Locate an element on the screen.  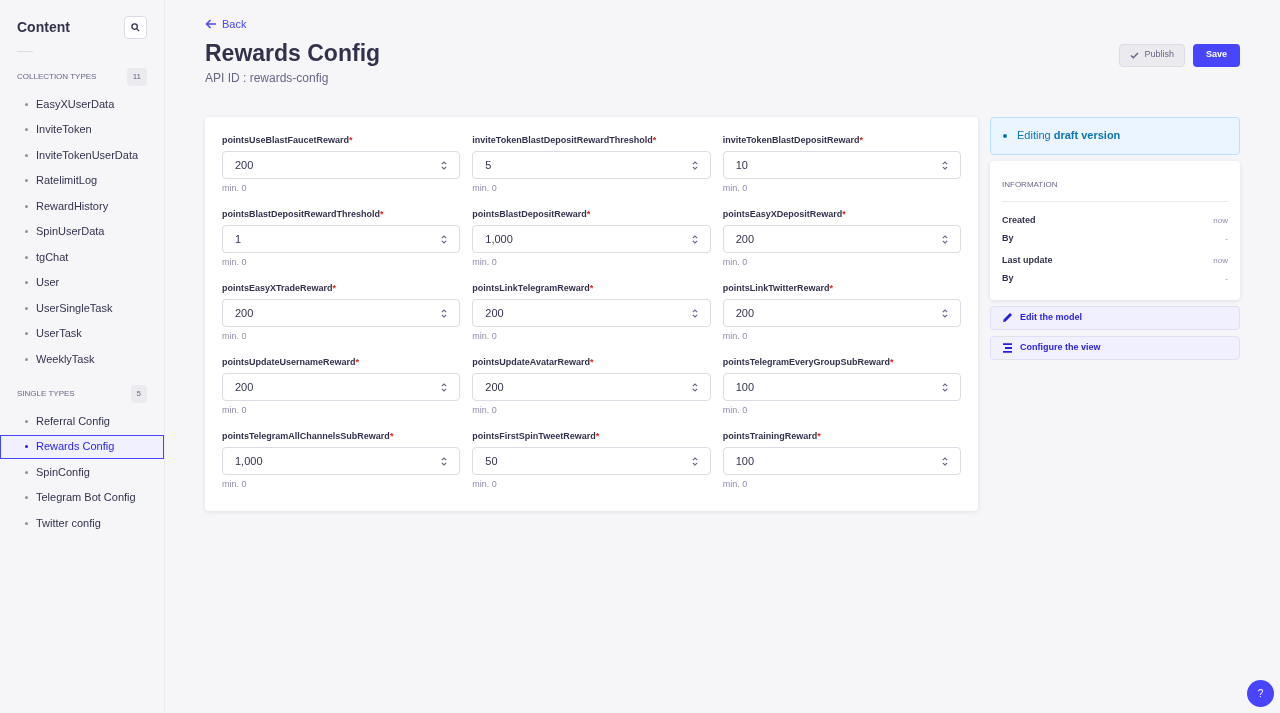
field-label: pointsLinkTwitterReward* is located at coordinates (778, 288).